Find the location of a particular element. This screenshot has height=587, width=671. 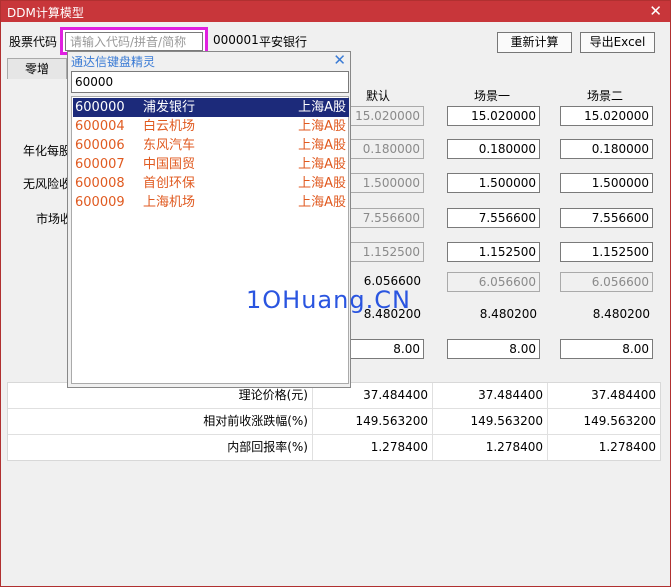

list-item: 600000 浦发银行 上海A股 is located at coordinates (211, 107).